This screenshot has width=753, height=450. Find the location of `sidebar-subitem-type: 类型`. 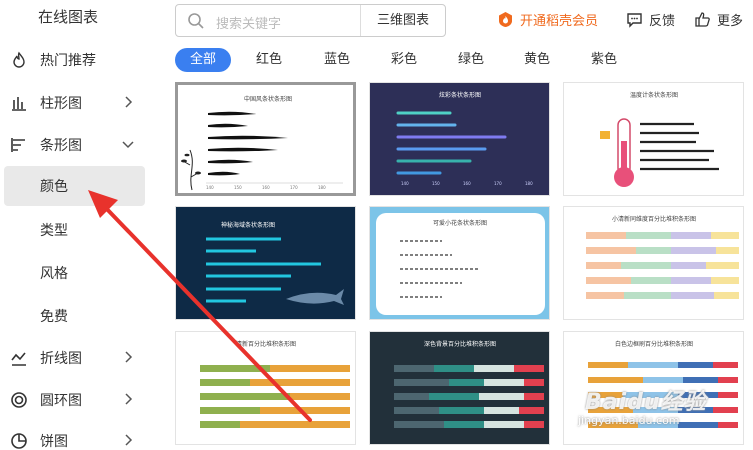

sidebar-subitem-type: 类型 is located at coordinates (79, 230).